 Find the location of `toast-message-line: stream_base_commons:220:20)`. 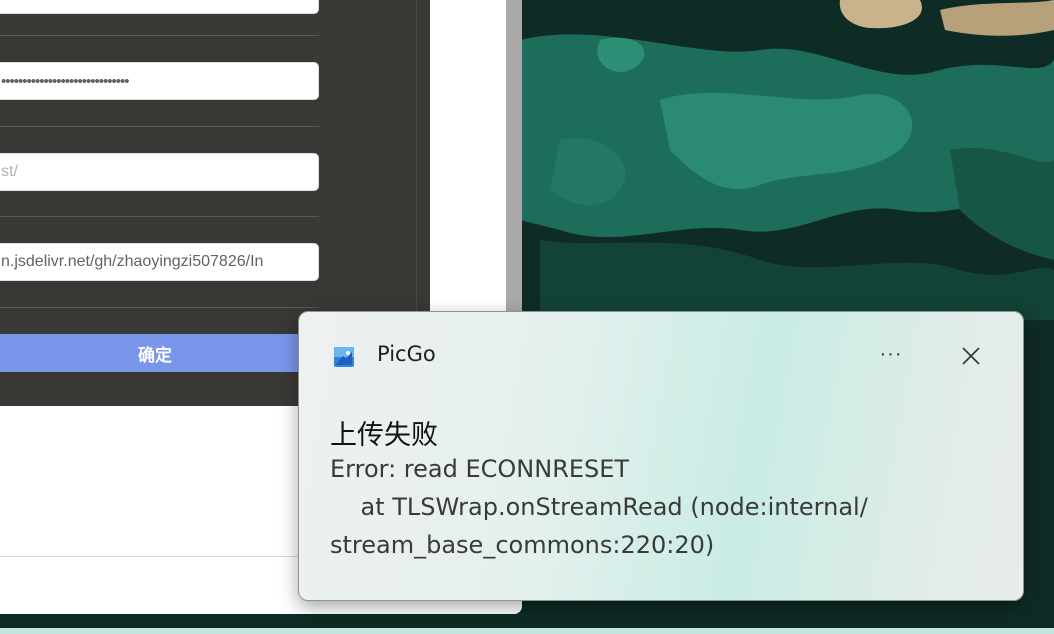

toast-message-line: stream_base_commons:220:20) is located at coordinates (522, 545).